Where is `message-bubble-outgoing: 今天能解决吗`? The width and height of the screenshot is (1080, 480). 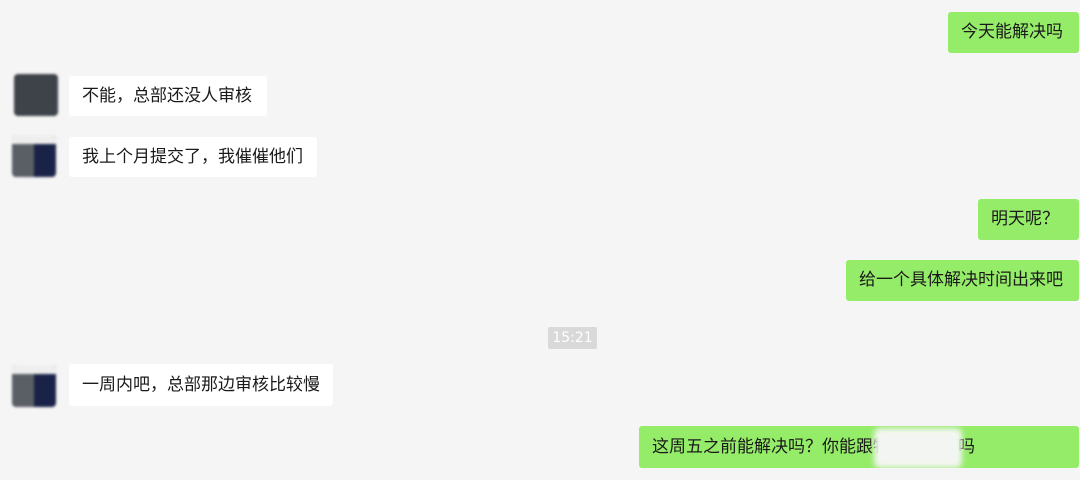
message-bubble-outgoing: 今天能解决吗 is located at coordinates (1013, 32).